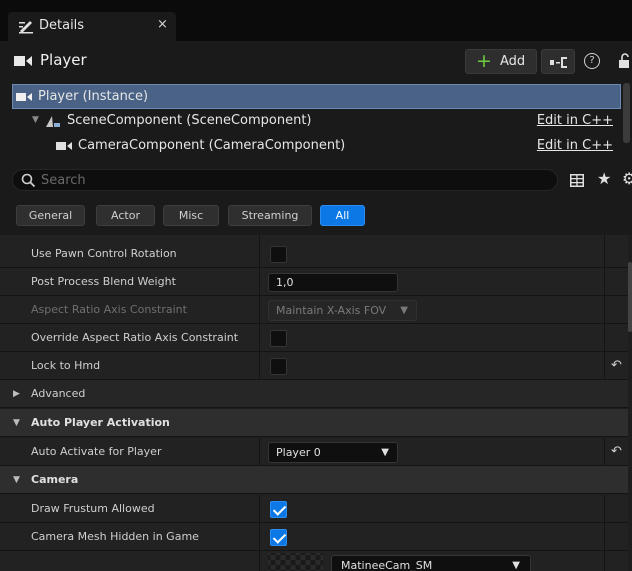 The height and width of the screenshot is (571, 632). I want to click on help-icon: ?, so click(592, 61).